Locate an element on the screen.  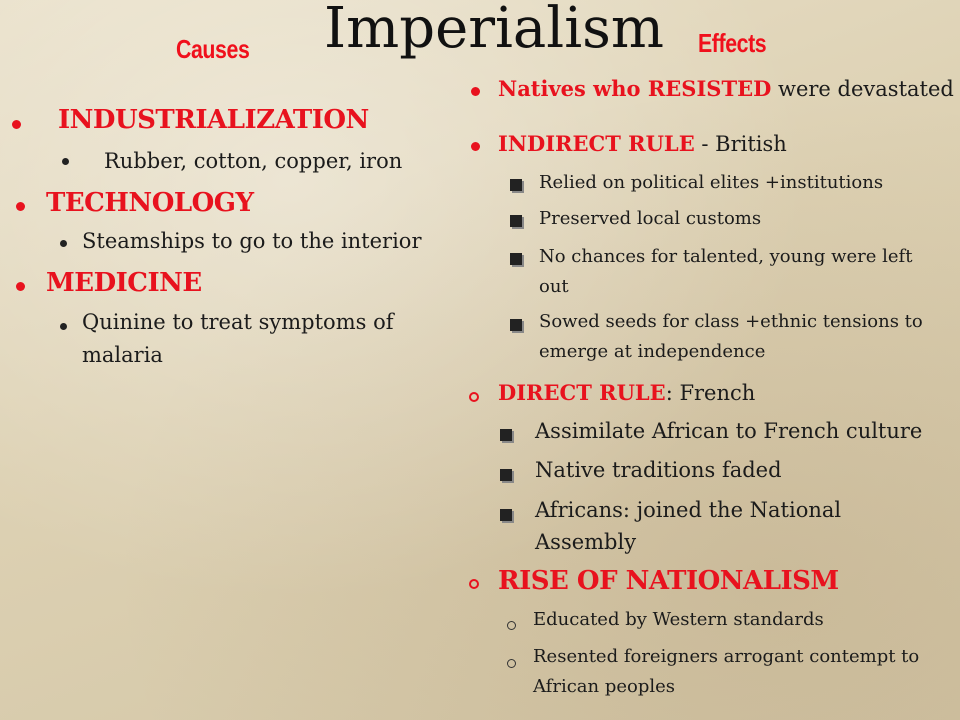
slide-title: Imperialism is located at coordinates (494, 30).